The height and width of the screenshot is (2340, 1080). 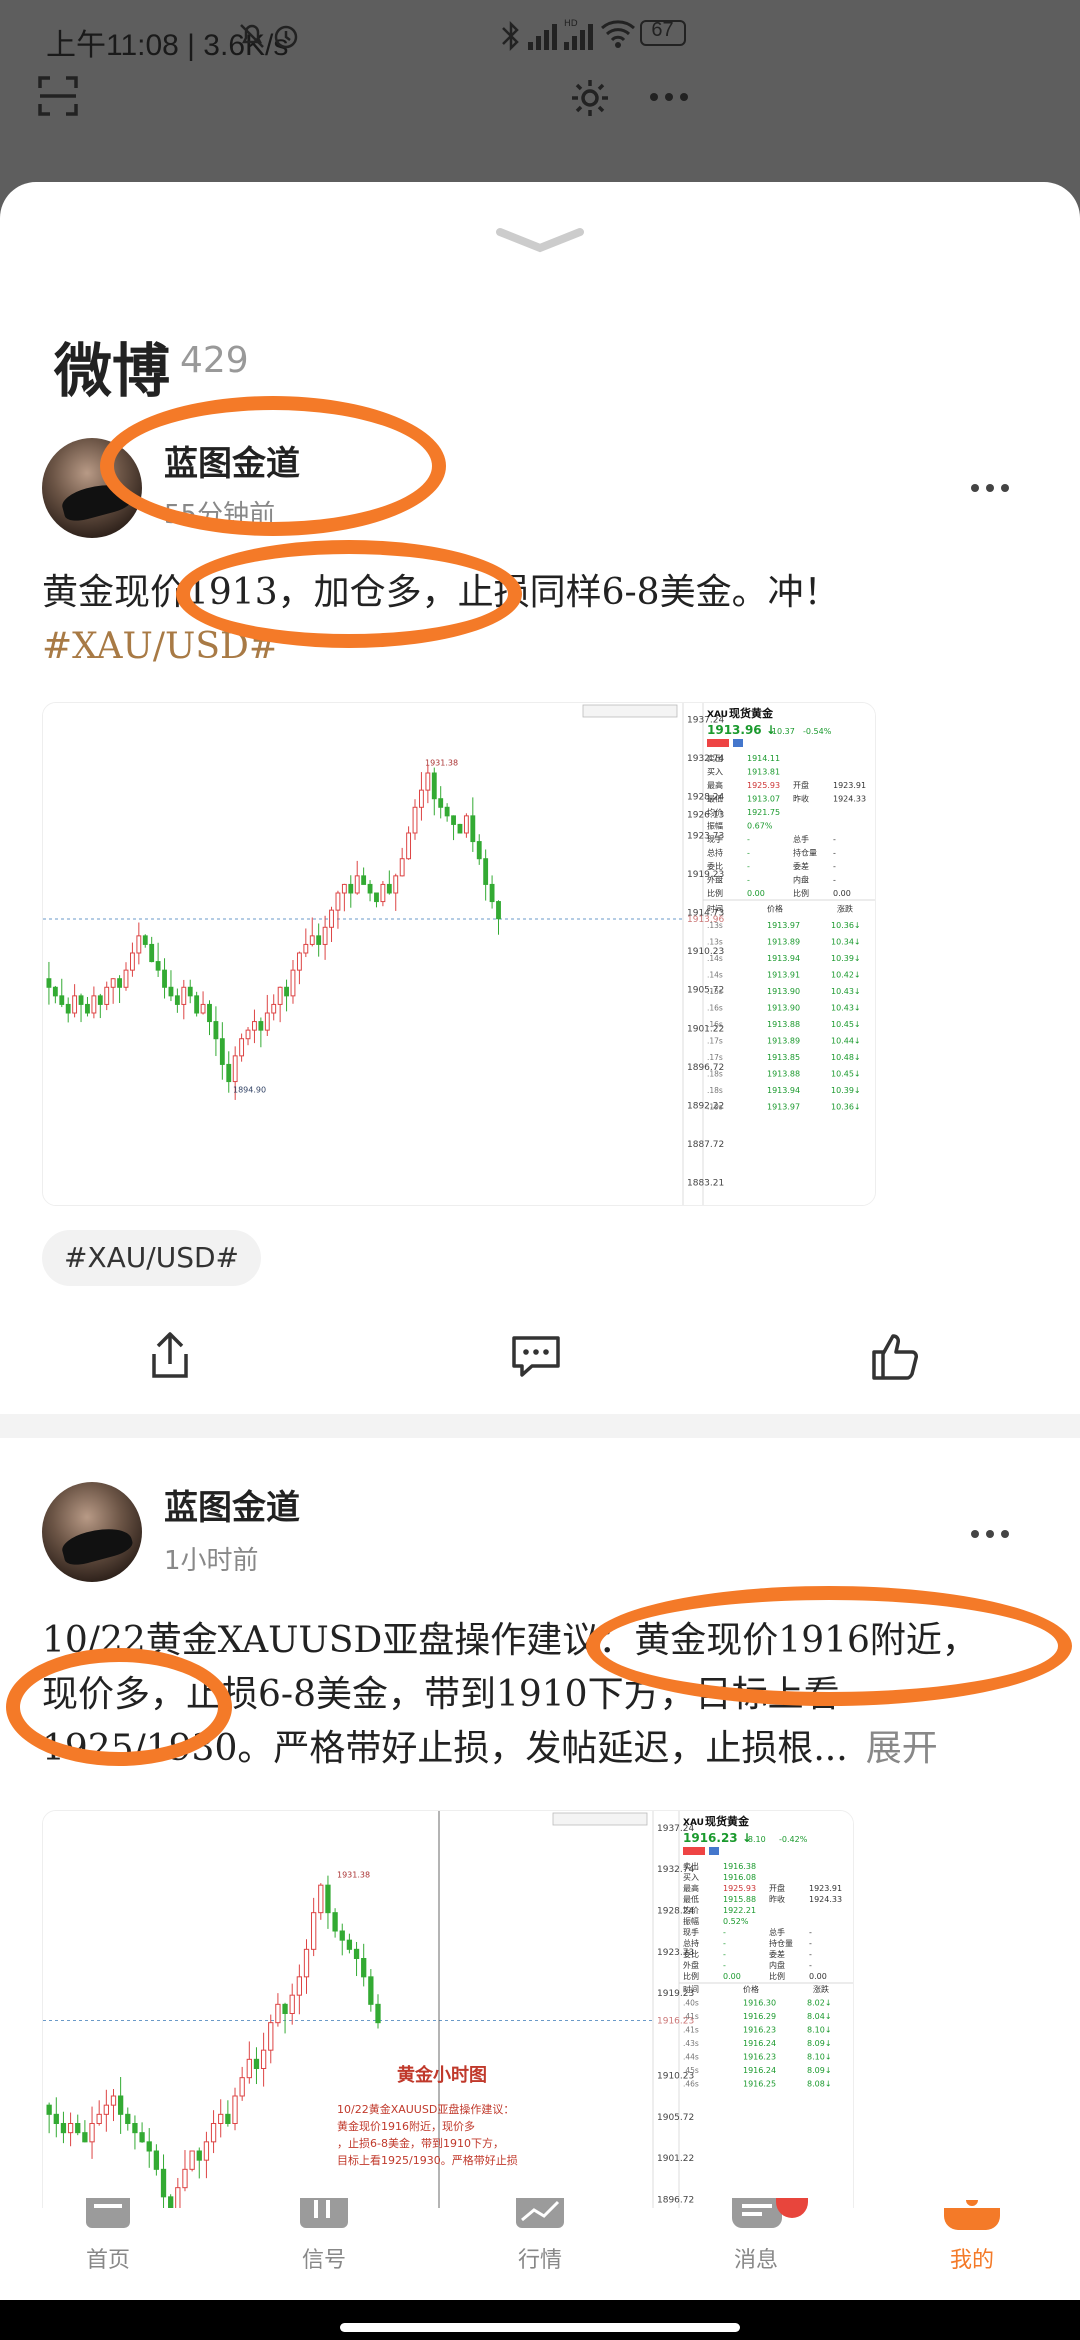 I want to click on quote-label: 现手, so click(x=715, y=839).